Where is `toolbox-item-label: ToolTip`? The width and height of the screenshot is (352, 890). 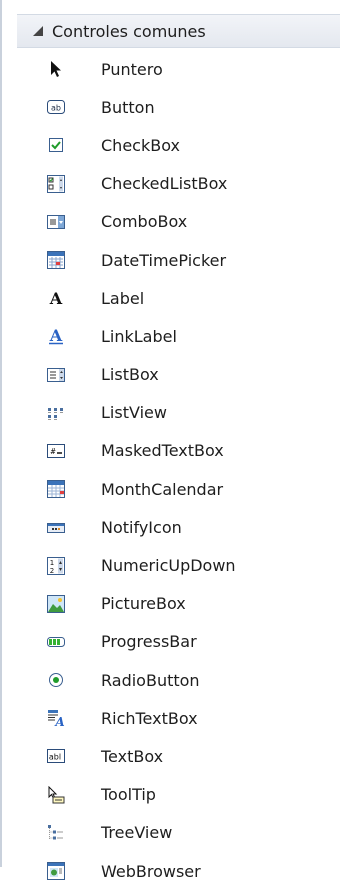
toolbox-item-label: ToolTip is located at coordinates (128, 795).